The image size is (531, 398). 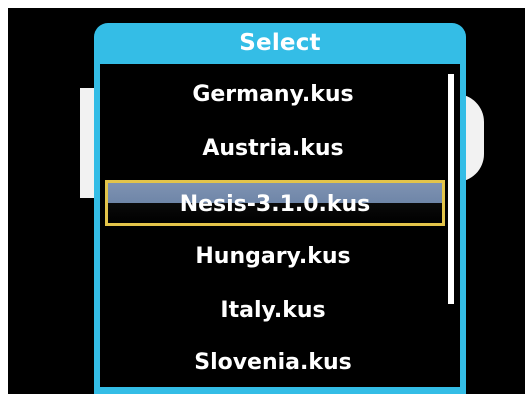 I want to click on list-item-germany: Germany.kus, so click(x=273, y=95).